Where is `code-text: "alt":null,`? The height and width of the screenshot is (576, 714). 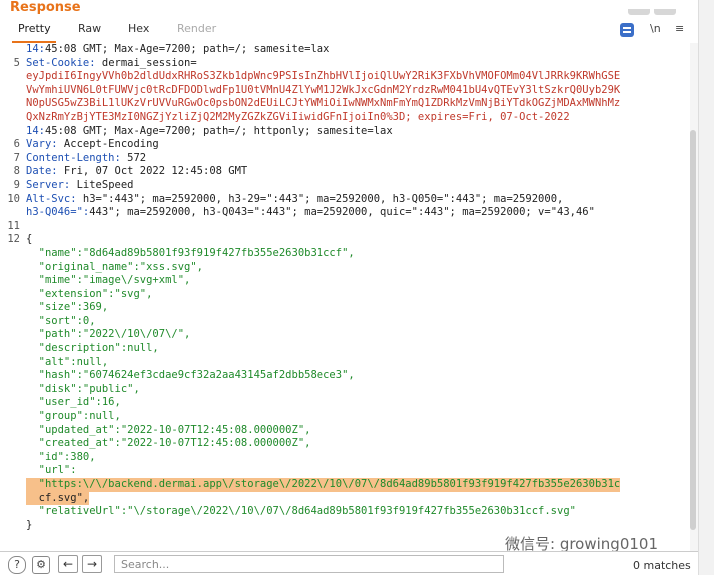
code-text: "alt":null, is located at coordinates (67, 361).